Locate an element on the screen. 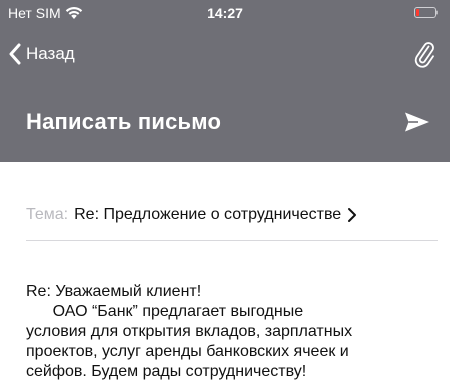 The width and height of the screenshot is (450, 387). battery-icon is located at coordinates (426, 12).